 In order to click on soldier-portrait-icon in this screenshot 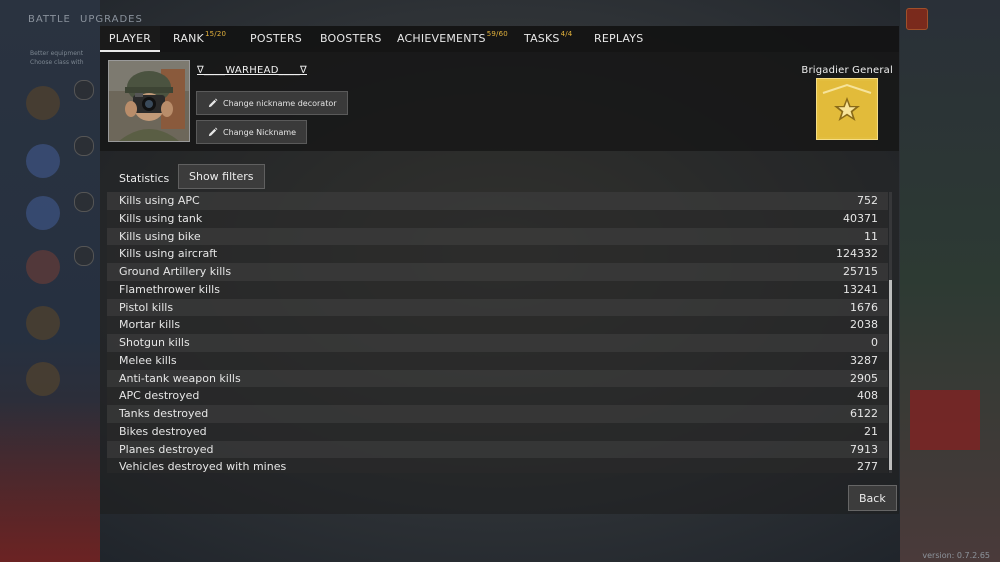, I will do `click(149, 101)`.